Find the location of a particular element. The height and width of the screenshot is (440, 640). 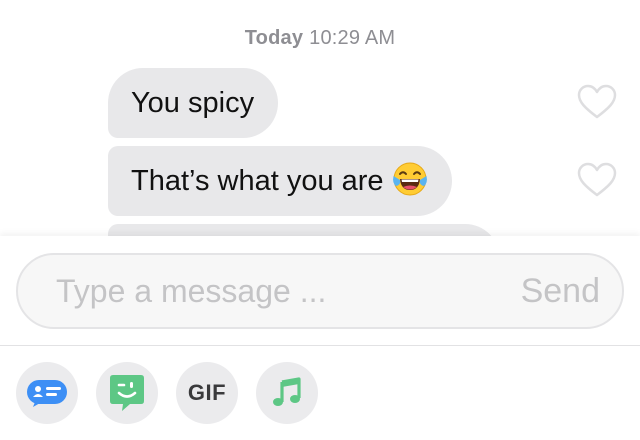

timestamp: Today 10:29 AM is located at coordinates (320, 38).